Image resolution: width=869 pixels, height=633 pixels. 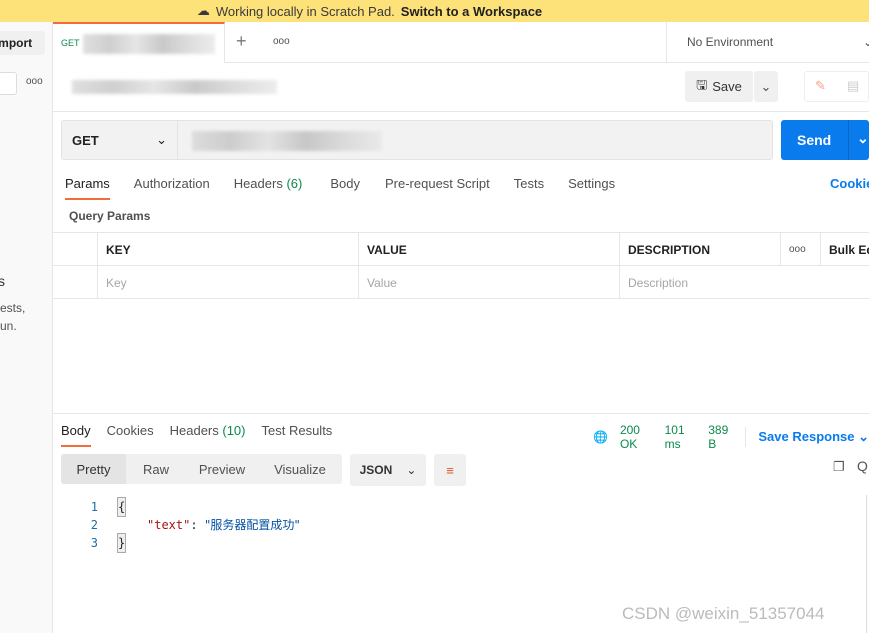 What do you see at coordinates (723, 613) in the screenshot?
I see `watermark: CSDN @weixin_51357044` at bounding box center [723, 613].